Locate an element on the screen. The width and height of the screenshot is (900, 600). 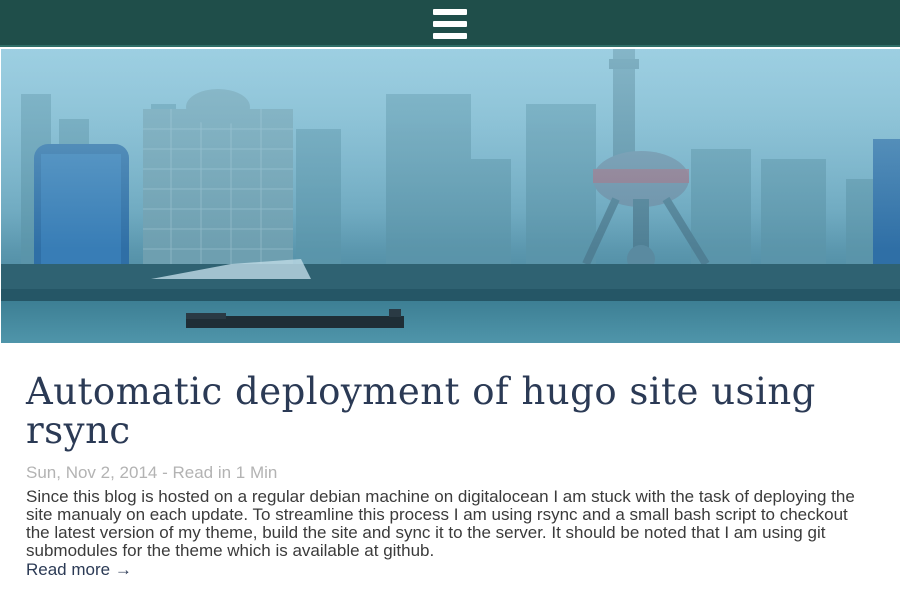
menu-bar-bottom is located at coordinates (450, 36).